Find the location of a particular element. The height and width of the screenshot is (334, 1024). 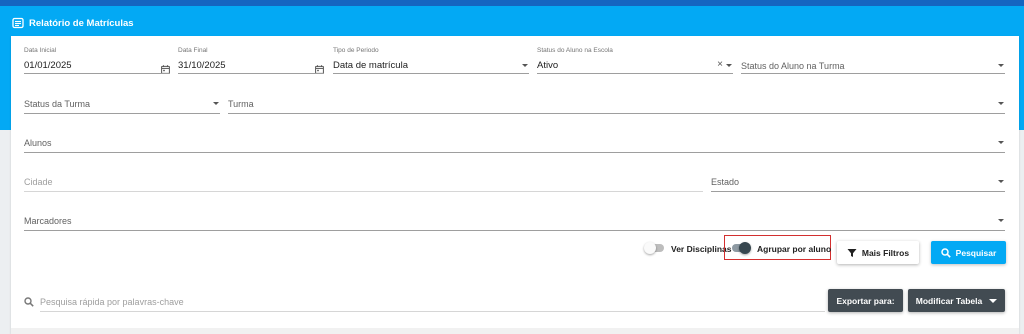

alunos-placeholder: Alunos is located at coordinates (38, 143).